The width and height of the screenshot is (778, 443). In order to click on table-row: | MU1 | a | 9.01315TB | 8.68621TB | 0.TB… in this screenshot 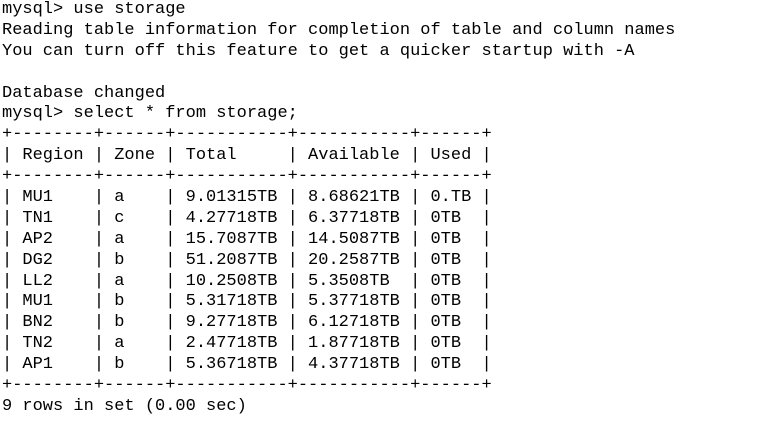, I will do `click(247, 198)`.